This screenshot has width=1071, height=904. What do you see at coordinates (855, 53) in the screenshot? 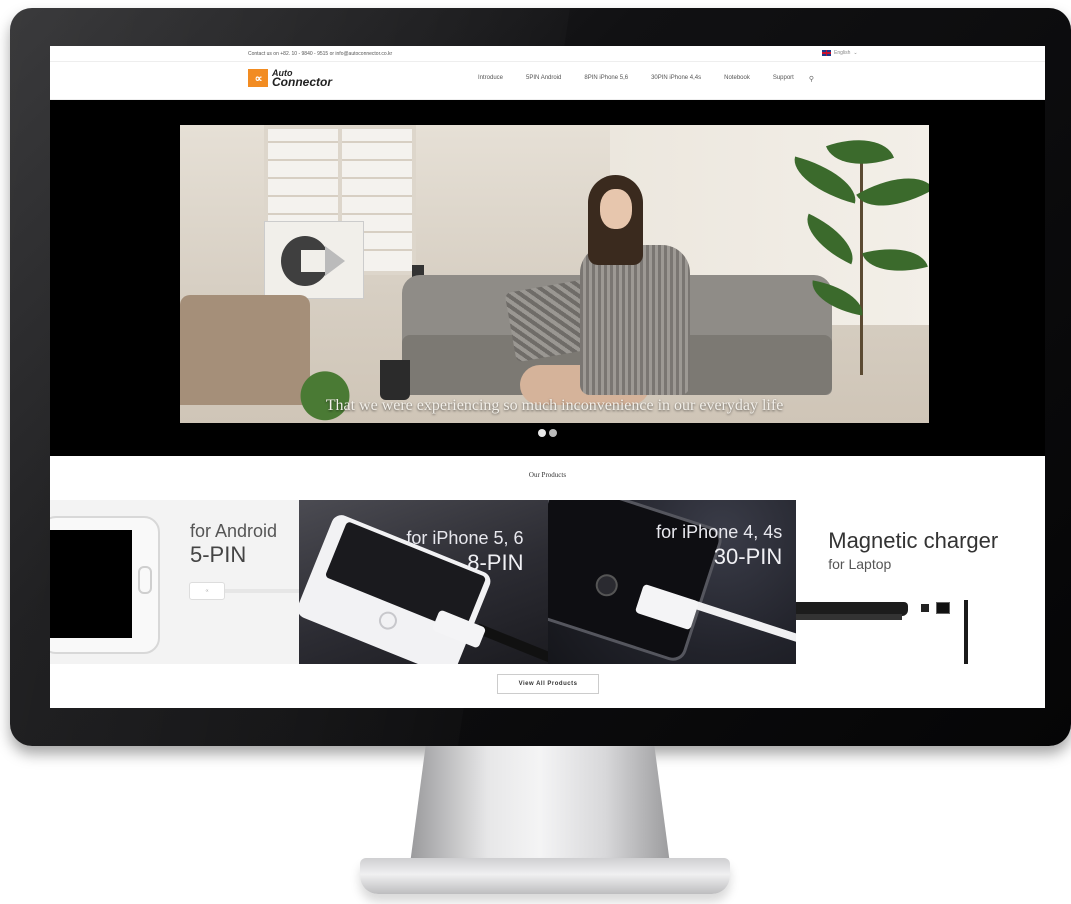
I see `chevron-down-icon: ⌄` at bounding box center [855, 53].